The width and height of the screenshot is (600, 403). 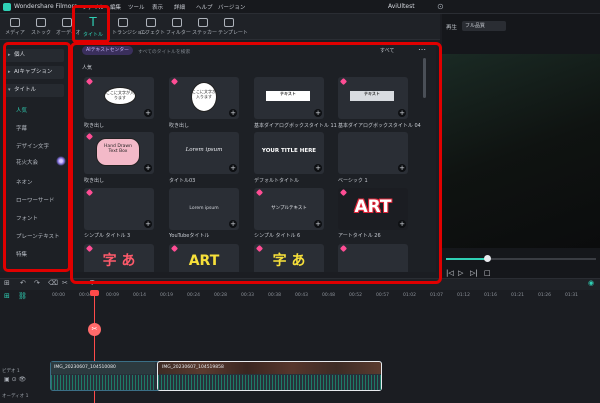 I want to click on menu-view: 表示, so click(x=157, y=7).